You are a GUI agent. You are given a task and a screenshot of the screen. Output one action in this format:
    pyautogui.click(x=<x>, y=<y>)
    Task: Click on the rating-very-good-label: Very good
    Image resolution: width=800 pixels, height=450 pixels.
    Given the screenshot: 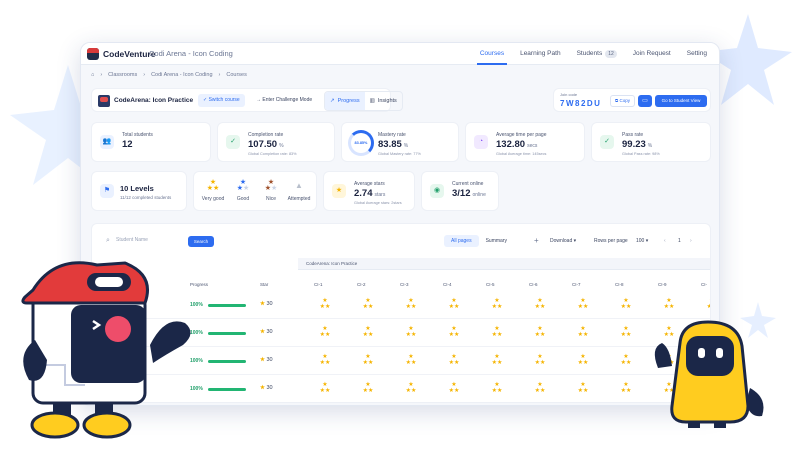 What is the action you would take?
    pyautogui.click(x=213, y=199)
    